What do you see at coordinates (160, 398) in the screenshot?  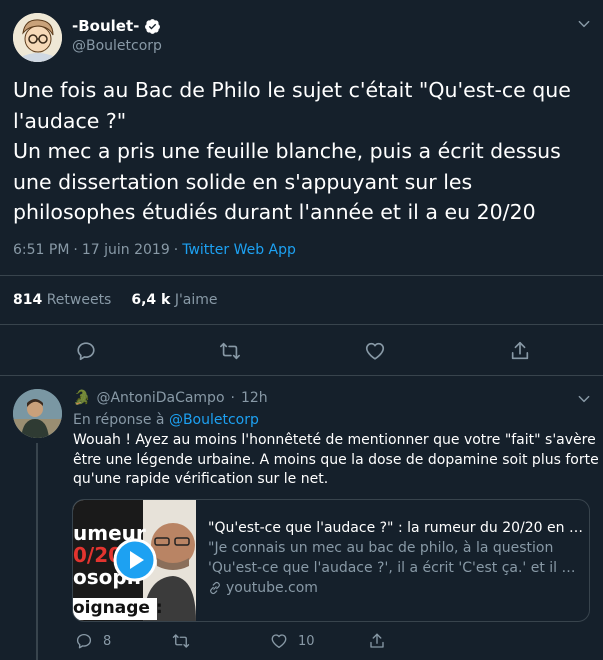 I see `handle: @AntoniDaCampo` at bounding box center [160, 398].